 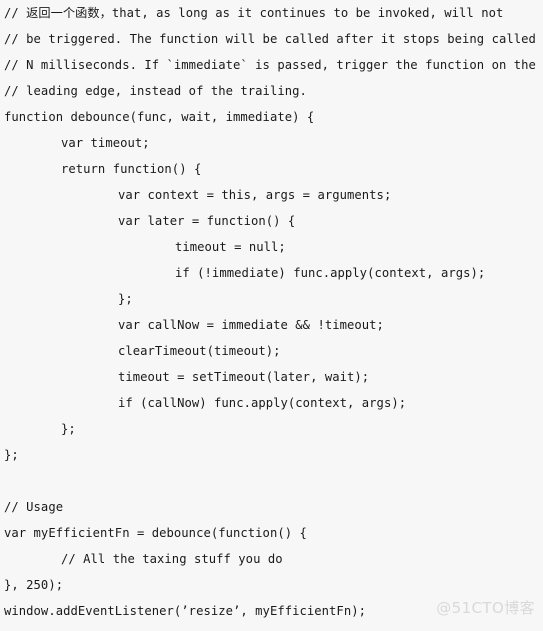 What do you see at coordinates (34, 507) in the screenshot?
I see `code-line: // Usage` at bounding box center [34, 507].